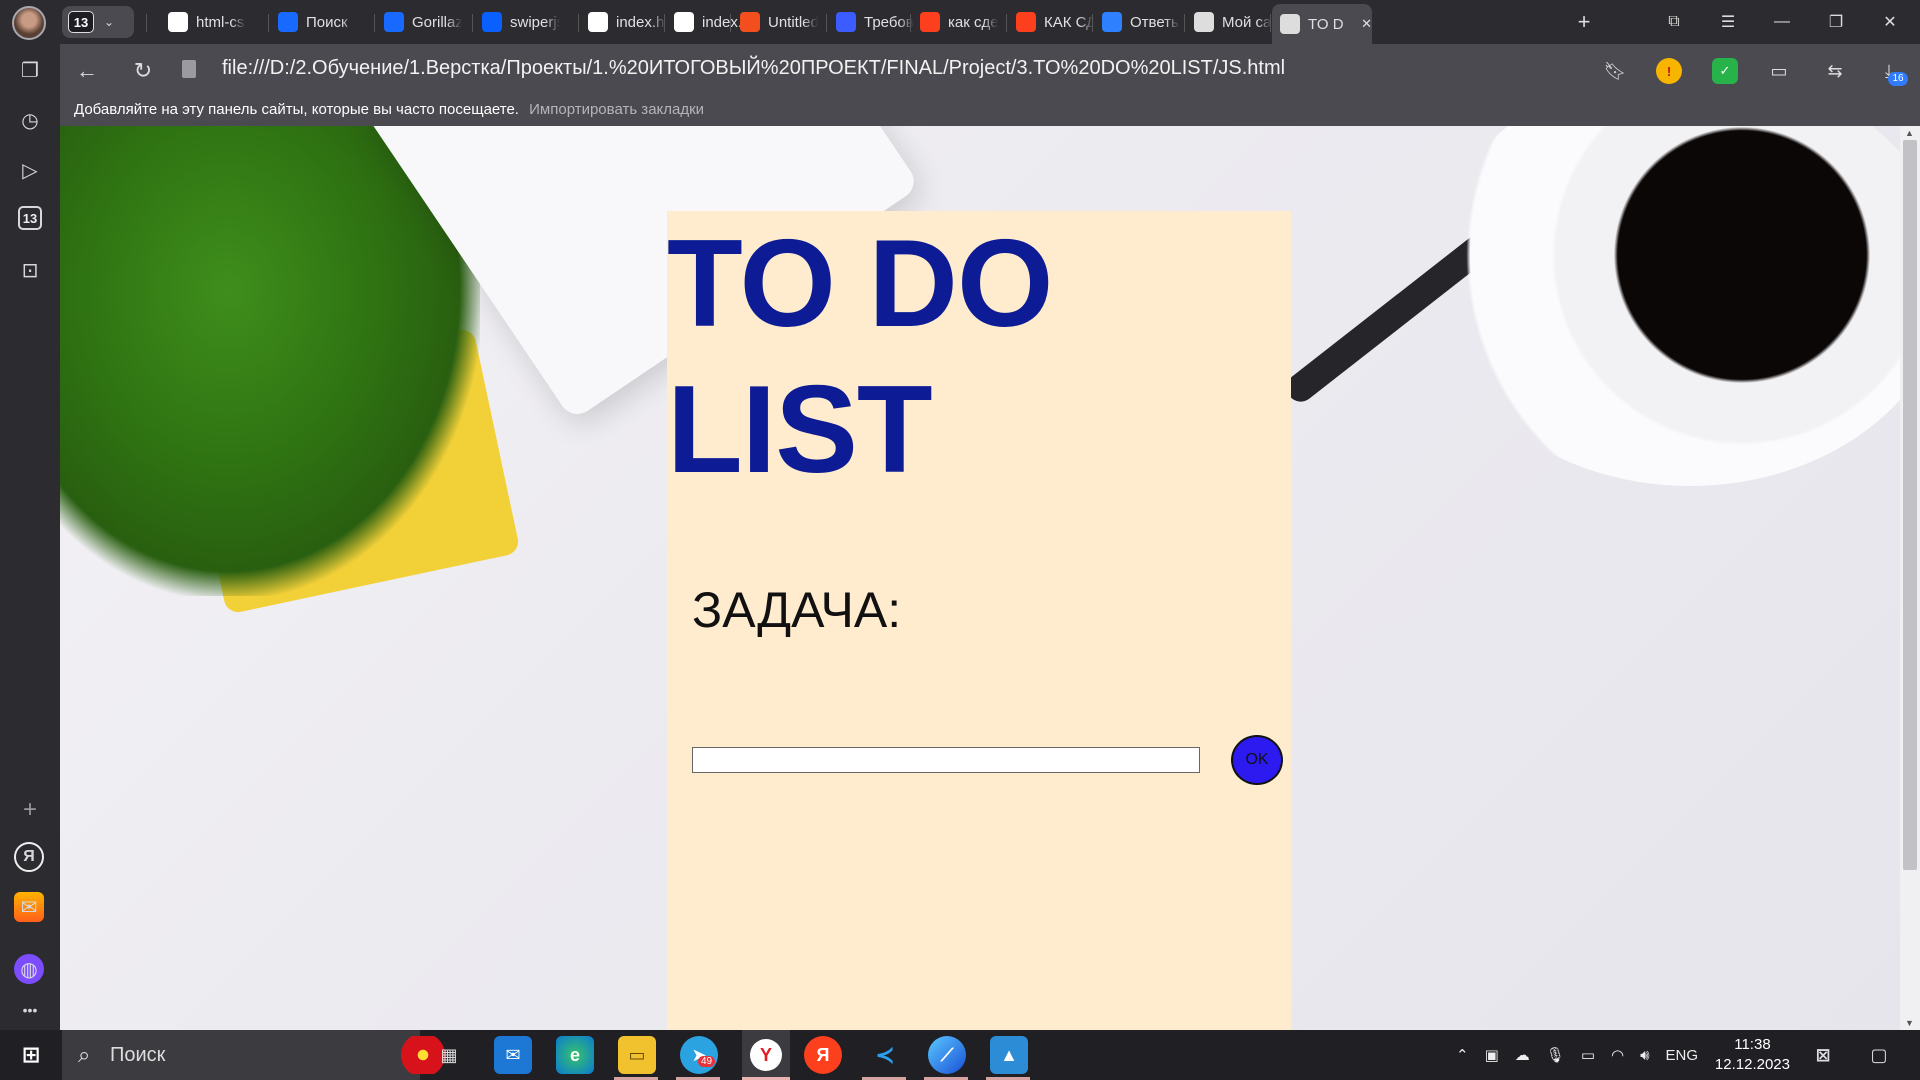 This screenshot has width=1920, height=1080. Describe the element at coordinates (793, 22) in the screenshot. I see `tab-label: Untitled` at that location.